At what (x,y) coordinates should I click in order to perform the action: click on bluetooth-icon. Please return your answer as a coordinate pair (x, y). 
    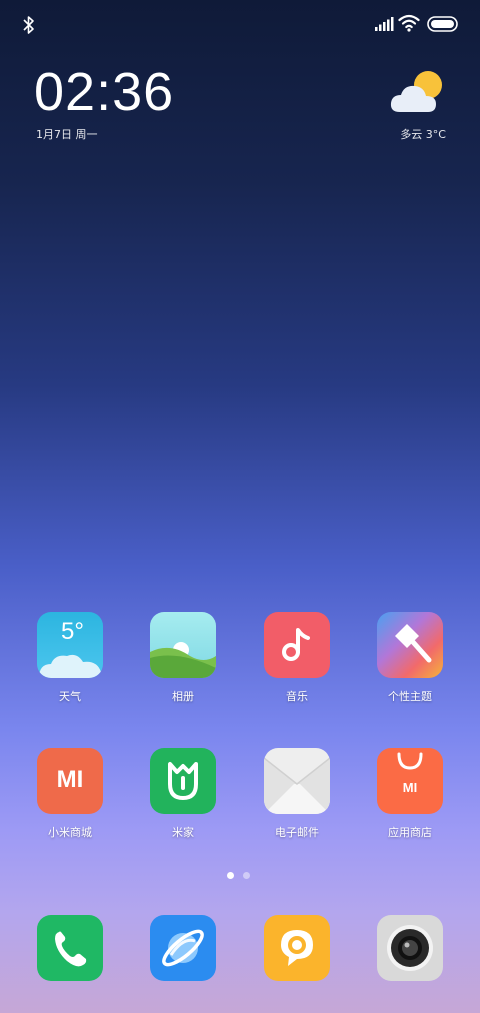
    Looking at the image, I should click on (28, 25).